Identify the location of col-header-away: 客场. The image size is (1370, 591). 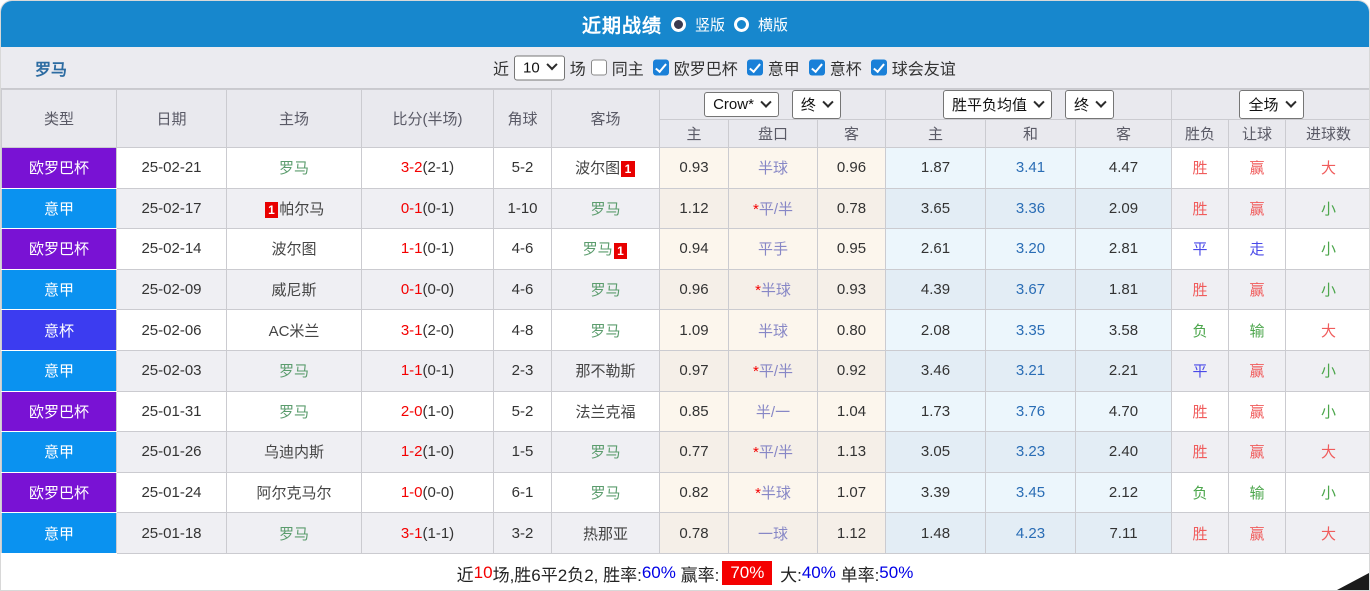
(605, 118).